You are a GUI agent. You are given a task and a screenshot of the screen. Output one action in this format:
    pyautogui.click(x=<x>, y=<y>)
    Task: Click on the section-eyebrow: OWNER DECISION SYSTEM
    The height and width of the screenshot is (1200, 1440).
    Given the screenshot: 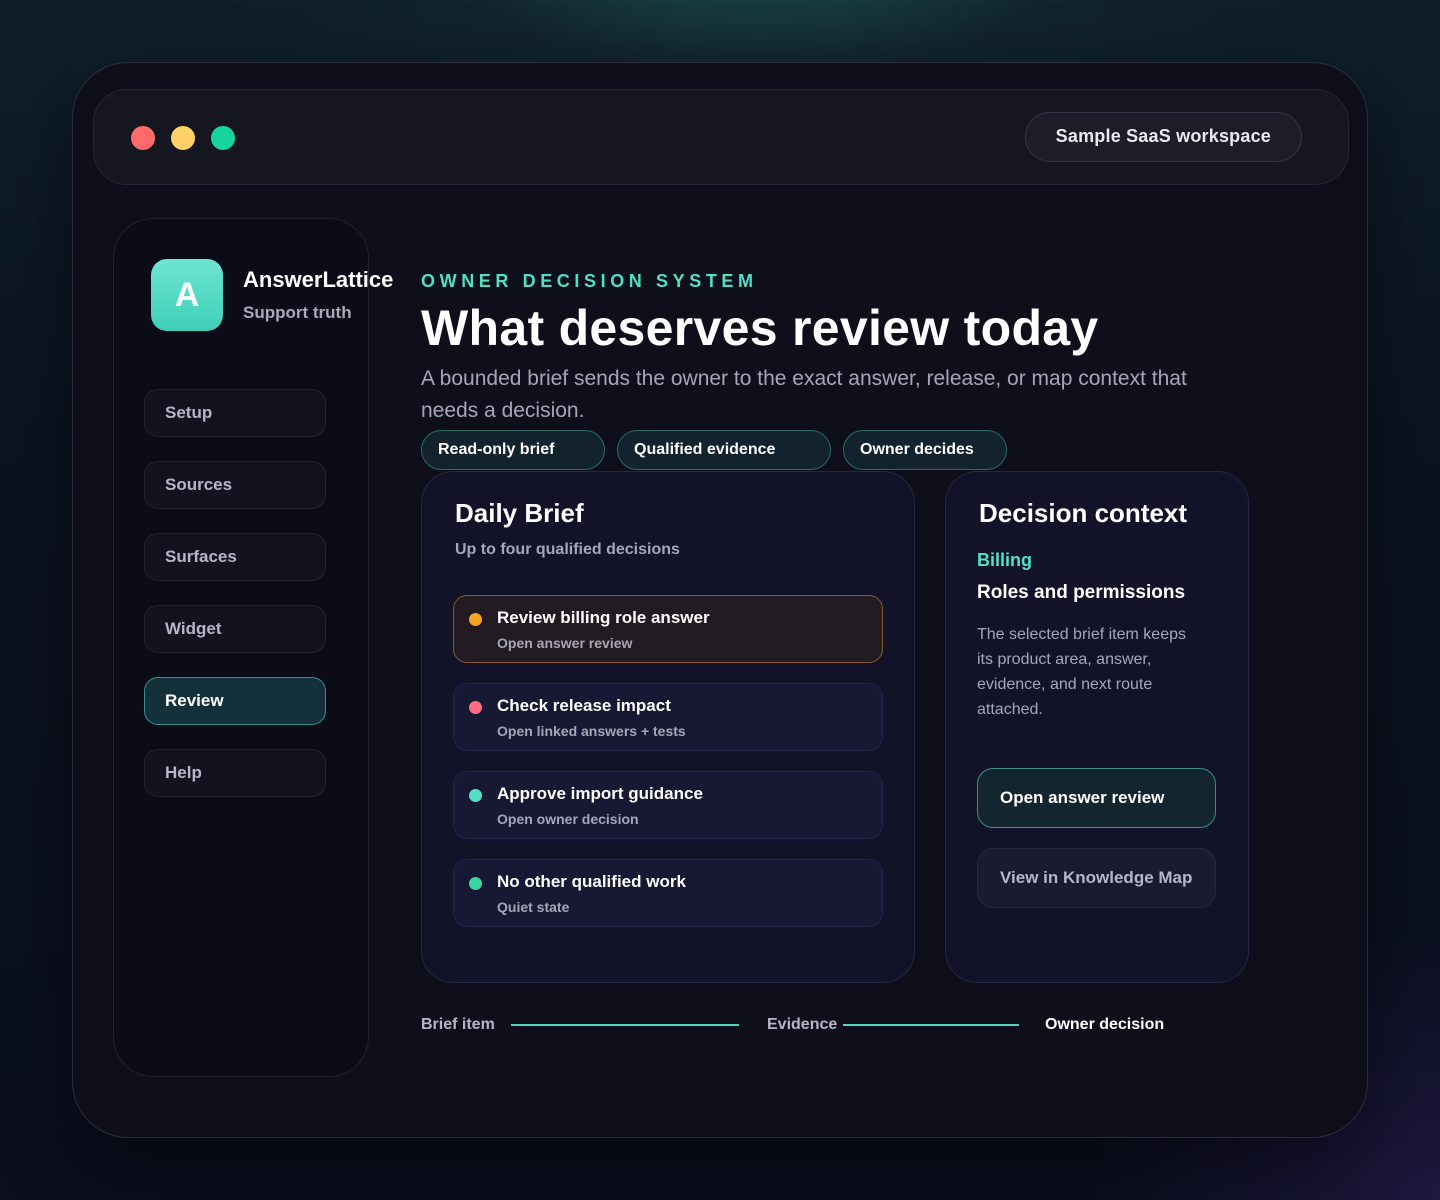 What is the action you would take?
    pyautogui.click(x=589, y=281)
    